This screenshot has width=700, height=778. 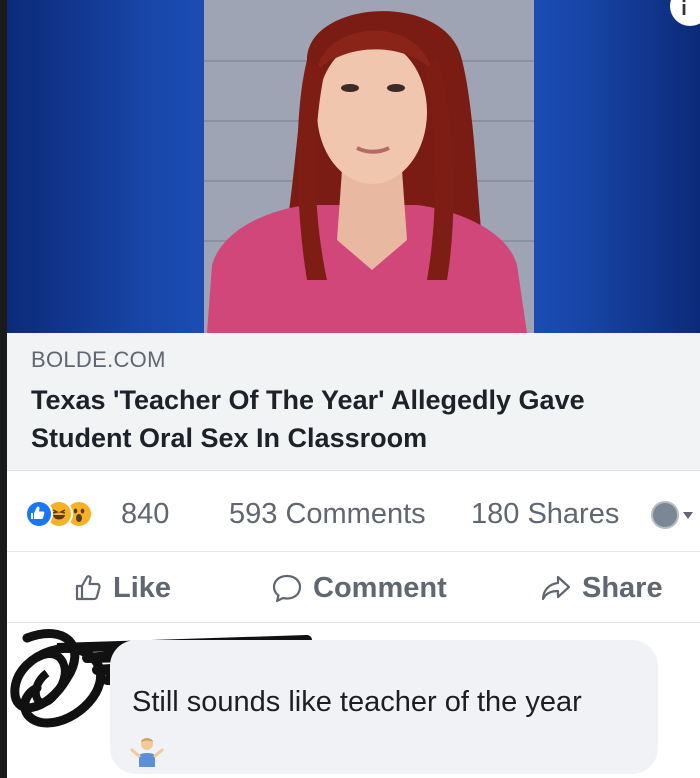 I want to click on reaction-icons, so click(x=75, y=515).